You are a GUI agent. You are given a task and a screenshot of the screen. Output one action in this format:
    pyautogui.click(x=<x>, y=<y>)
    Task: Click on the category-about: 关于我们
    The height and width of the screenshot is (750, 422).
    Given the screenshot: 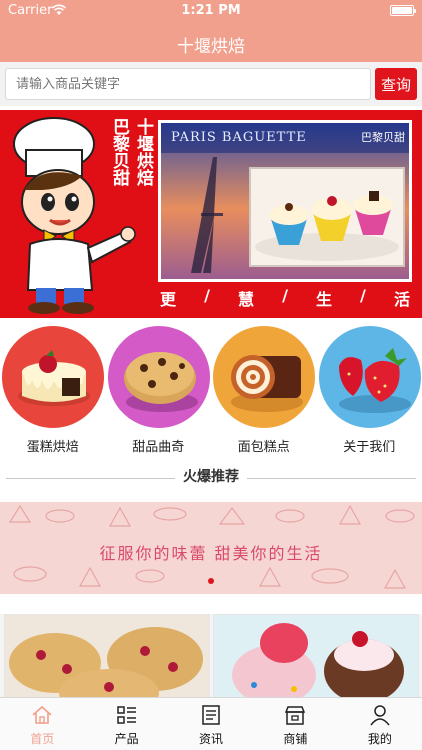 What is the action you would take?
    pyautogui.click(x=369, y=391)
    